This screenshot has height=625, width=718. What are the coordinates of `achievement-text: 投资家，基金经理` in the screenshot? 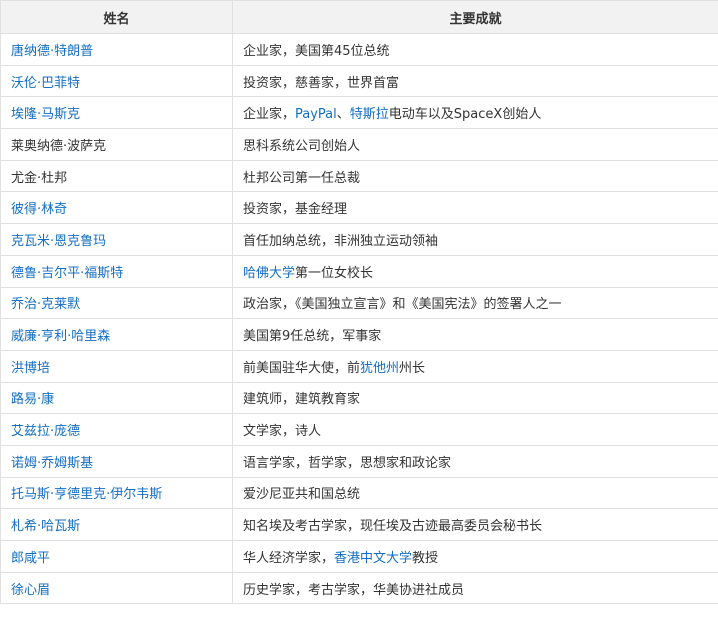 It's located at (295, 210).